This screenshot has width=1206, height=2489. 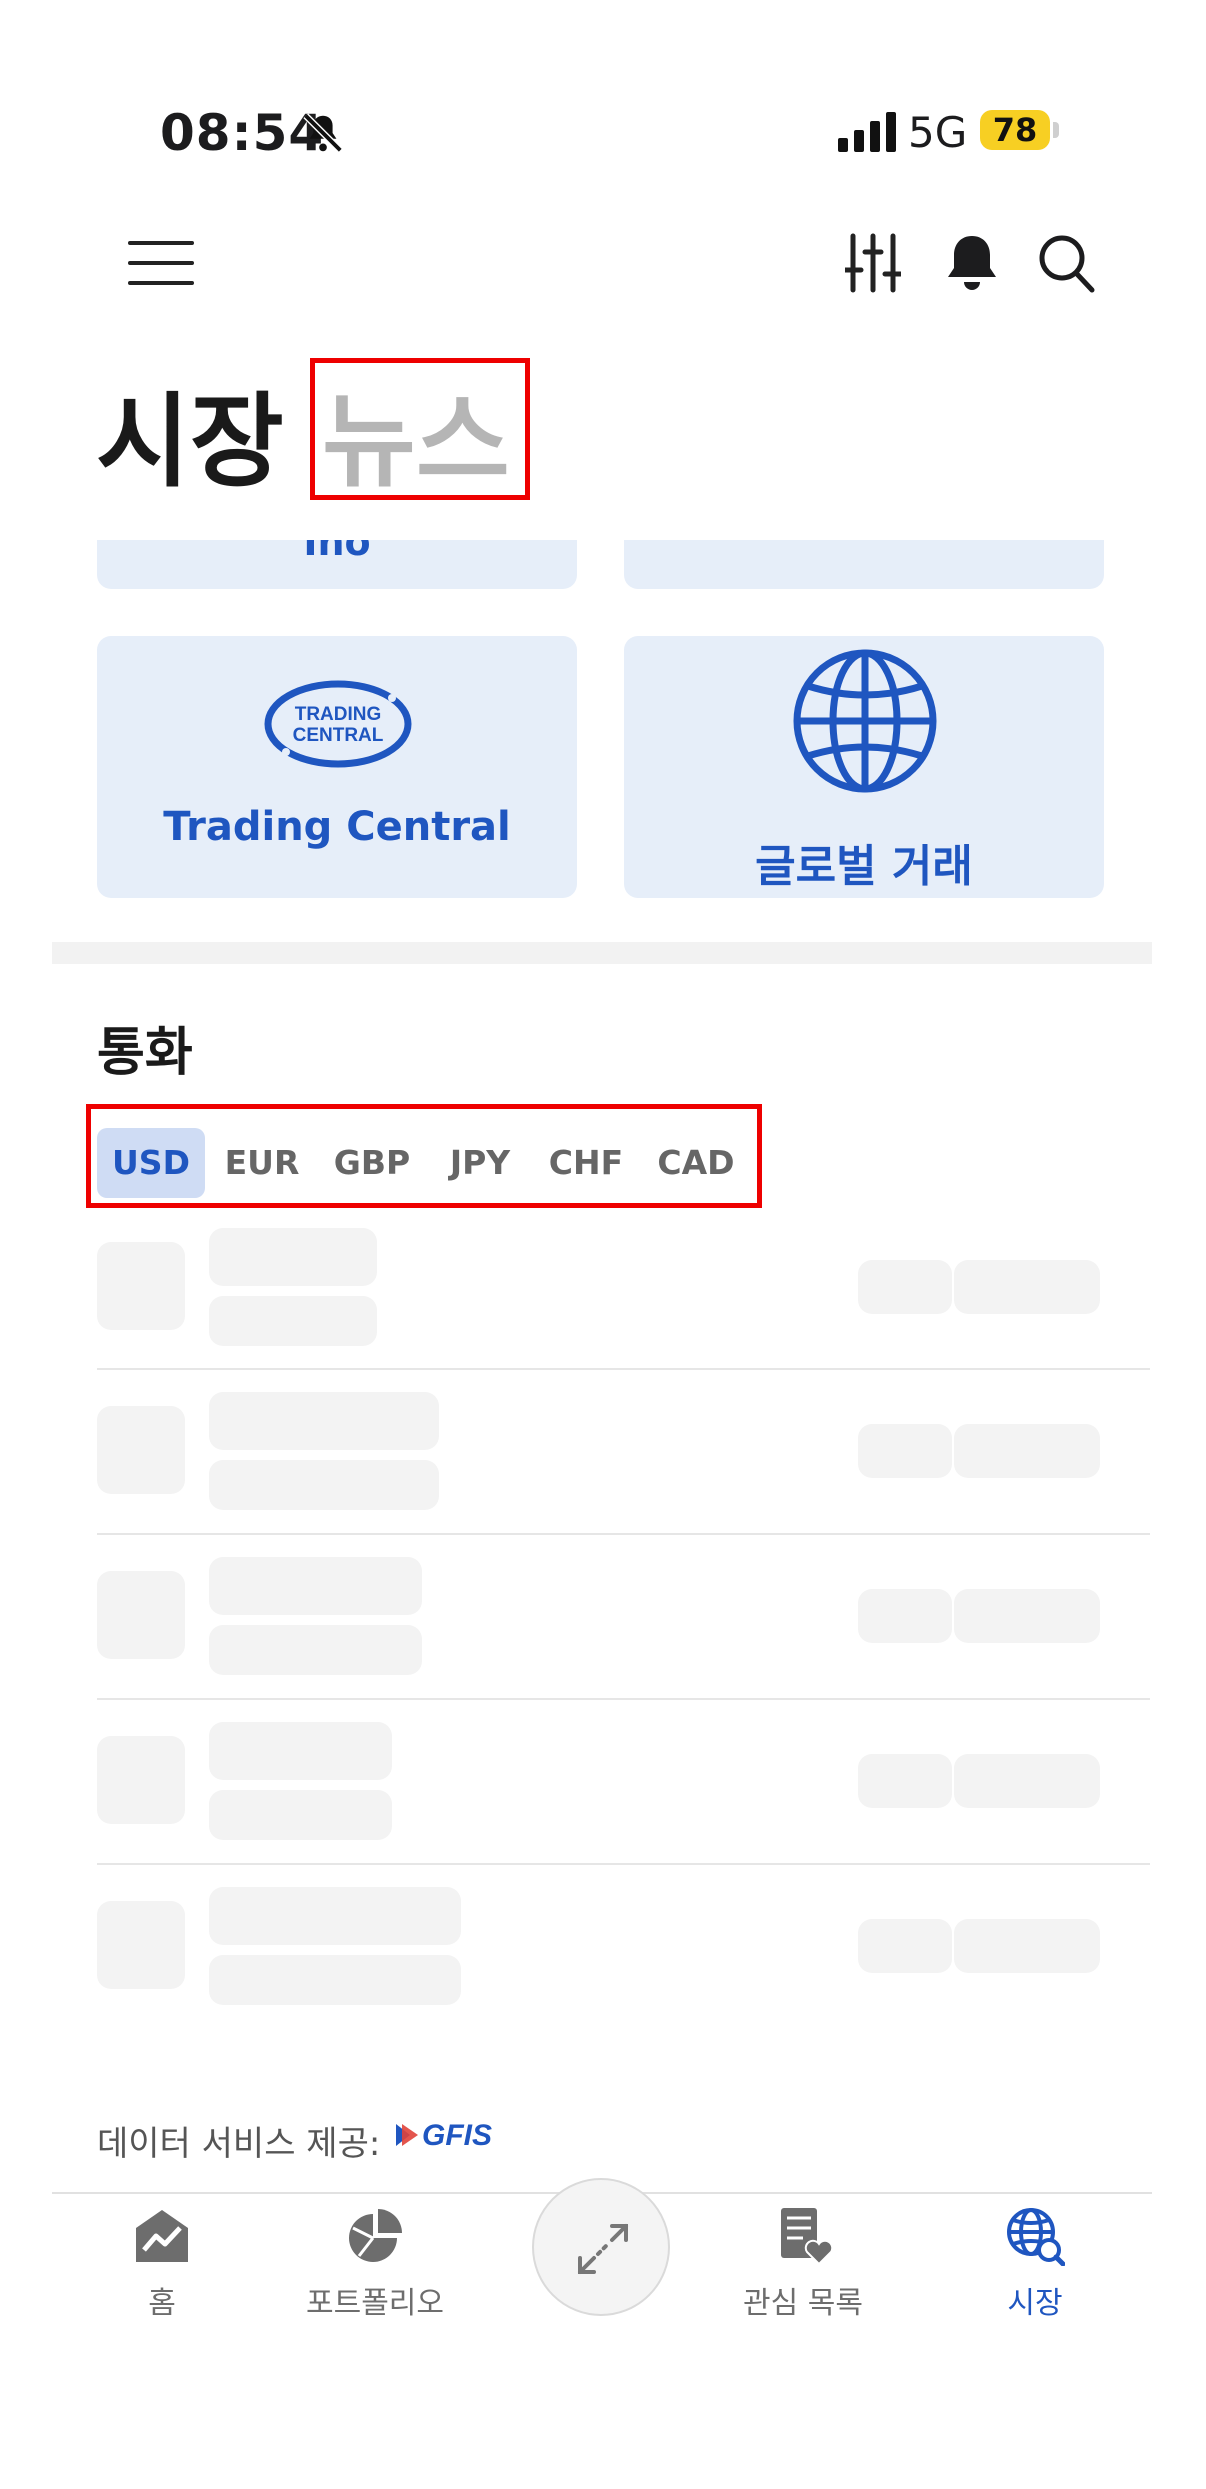 What do you see at coordinates (323, 133) in the screenshot?
I see `bell-muted-icon` at bounding box center [323, 133].